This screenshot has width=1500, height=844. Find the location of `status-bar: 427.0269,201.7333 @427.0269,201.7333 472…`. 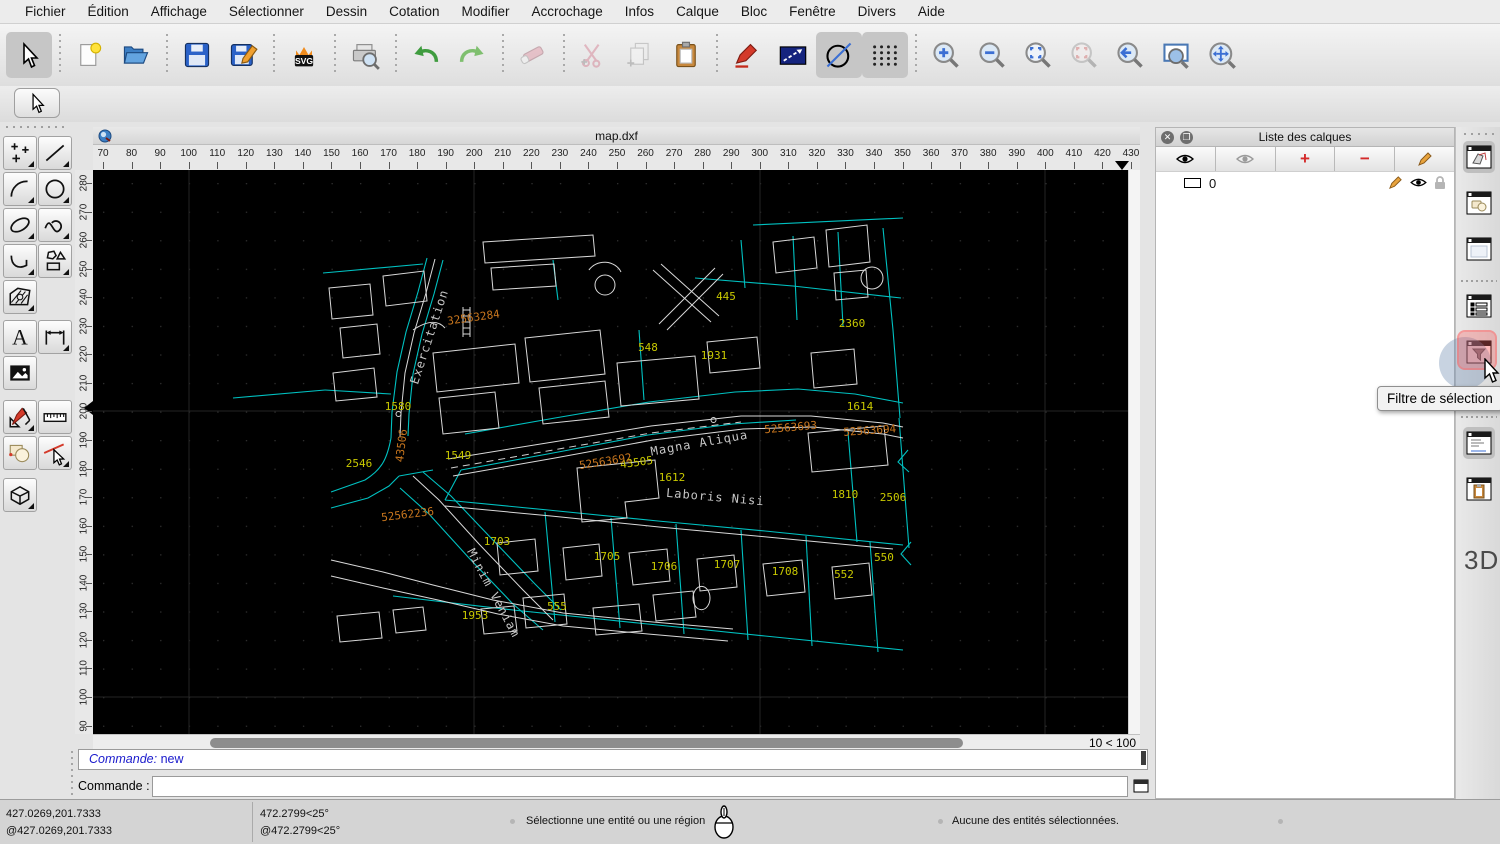

status-bar: 427.0269,201.7333 @427.0269,201.7333 472… is located at coordinates (750, 821).